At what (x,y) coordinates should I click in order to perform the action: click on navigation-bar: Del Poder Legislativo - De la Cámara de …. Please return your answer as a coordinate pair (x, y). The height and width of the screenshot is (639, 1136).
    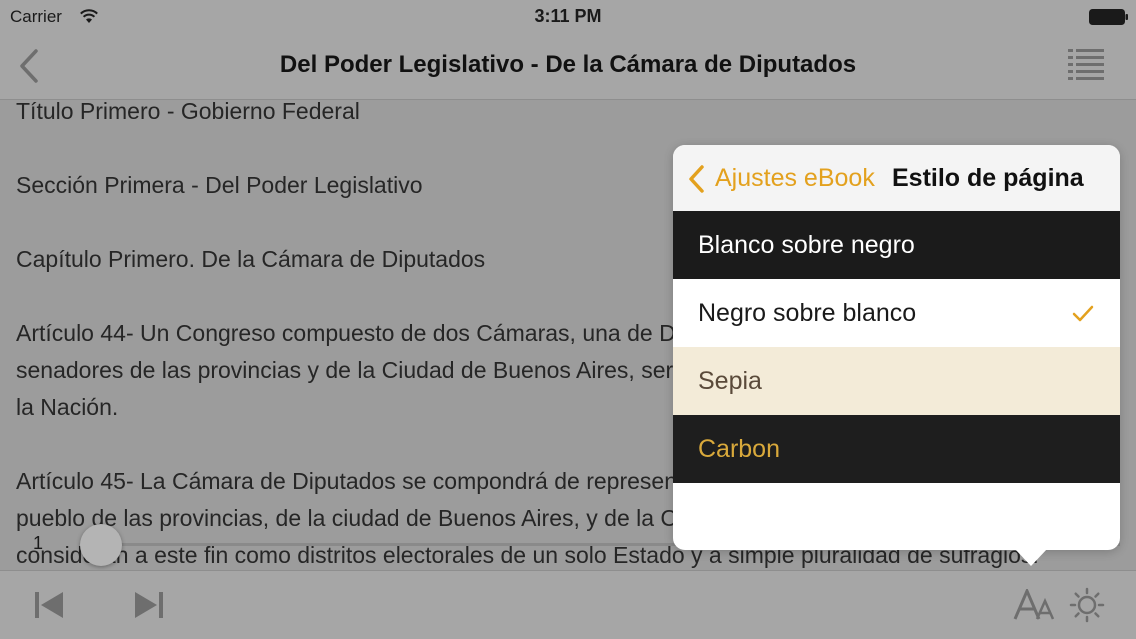
    Looking at the image, I should click on (568, 66).